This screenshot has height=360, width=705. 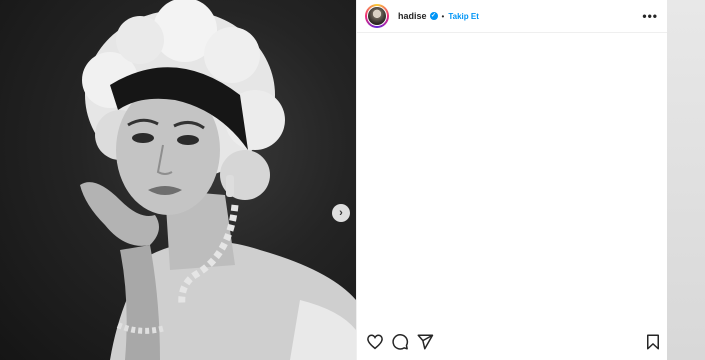 What do you see at coordinates (433, 16) in the screenshot?
I see `verified-badge-icon: ✓` at bounding box center [433, 16].